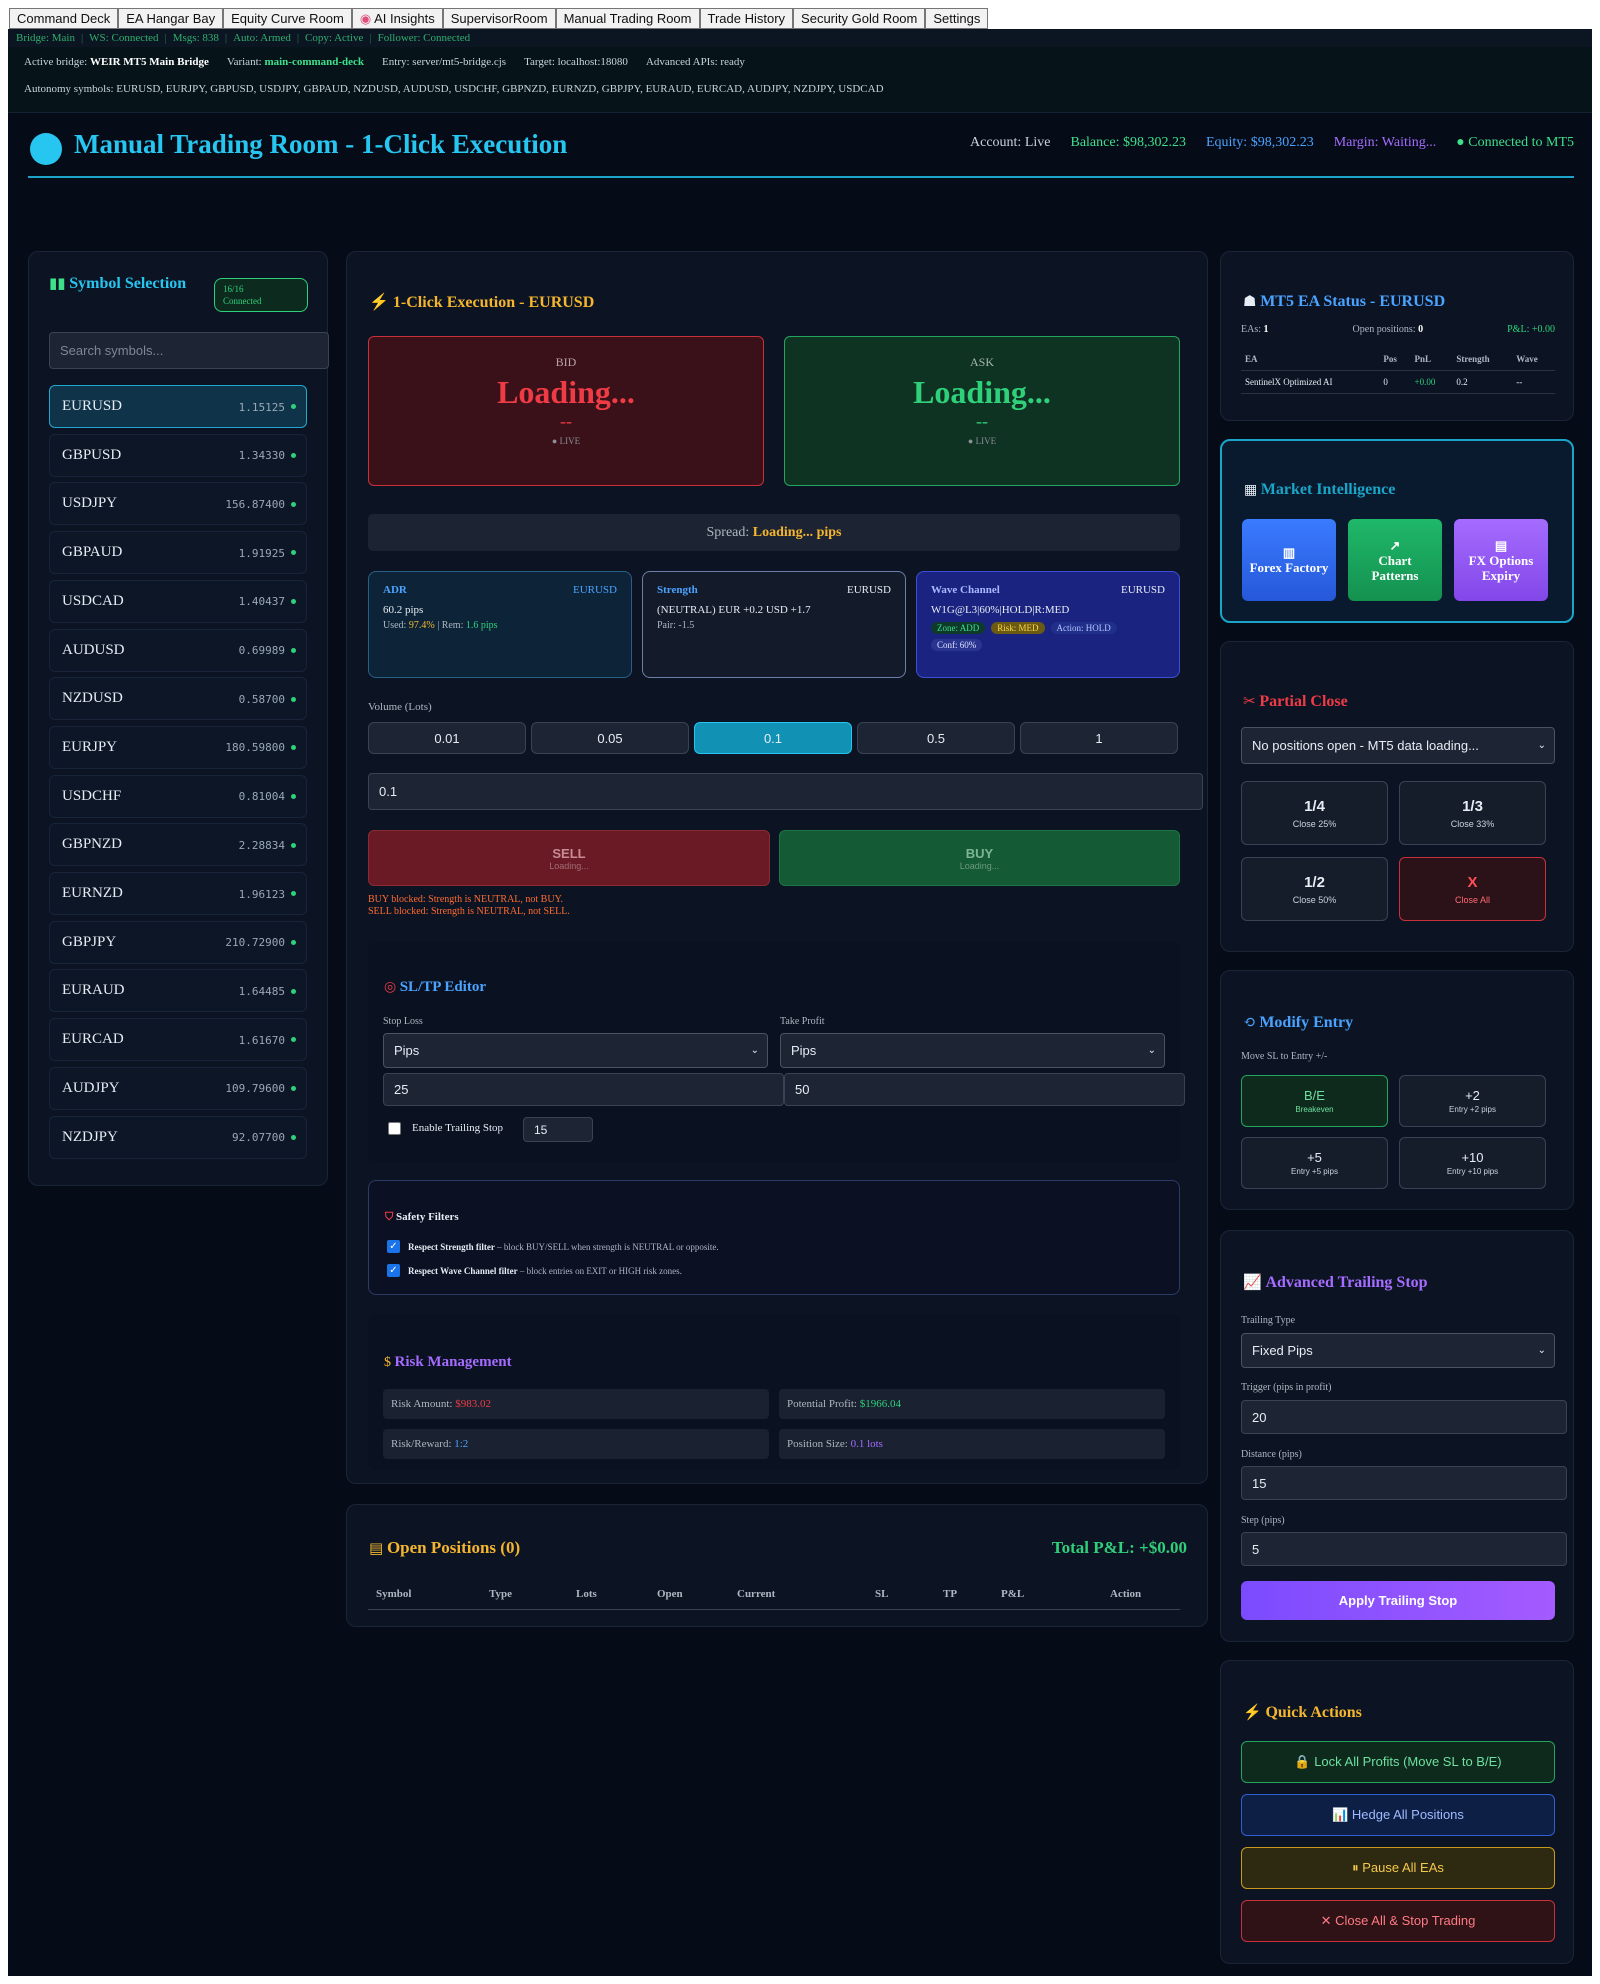 Image resolution: width=1600 pixels, height=1984 pixels. What do you see at coordinates (64, 18) in the screenshot?
I see `tab-command-deck: Command Deck` at bounding box center [64, 18].